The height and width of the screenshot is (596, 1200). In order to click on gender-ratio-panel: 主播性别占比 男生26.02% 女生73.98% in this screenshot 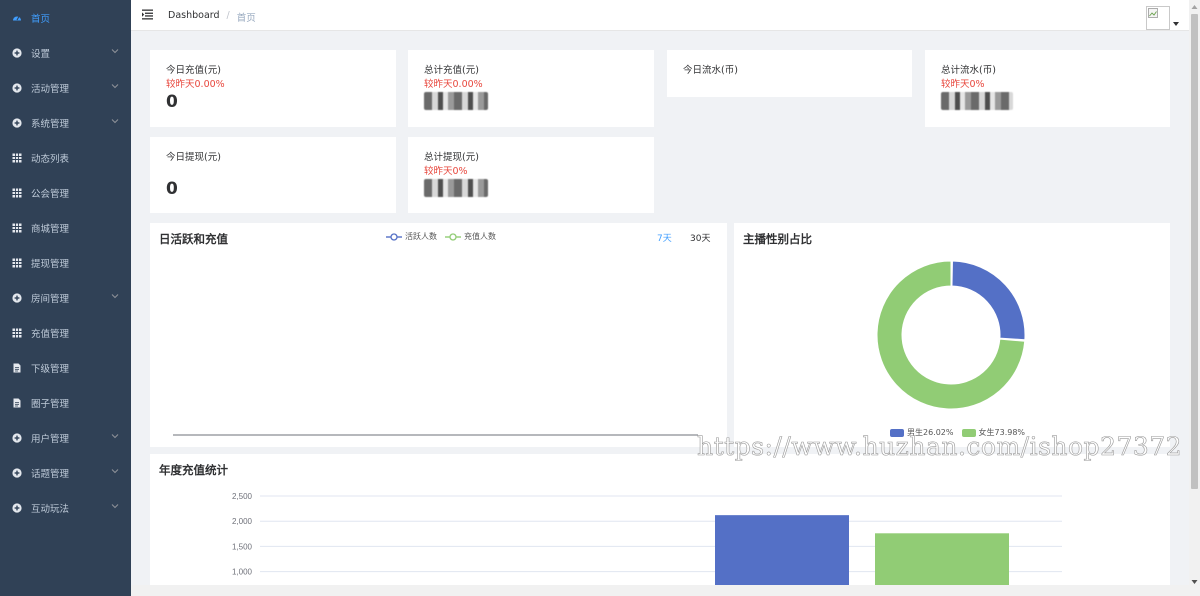, I will do `click(952, 335)`.